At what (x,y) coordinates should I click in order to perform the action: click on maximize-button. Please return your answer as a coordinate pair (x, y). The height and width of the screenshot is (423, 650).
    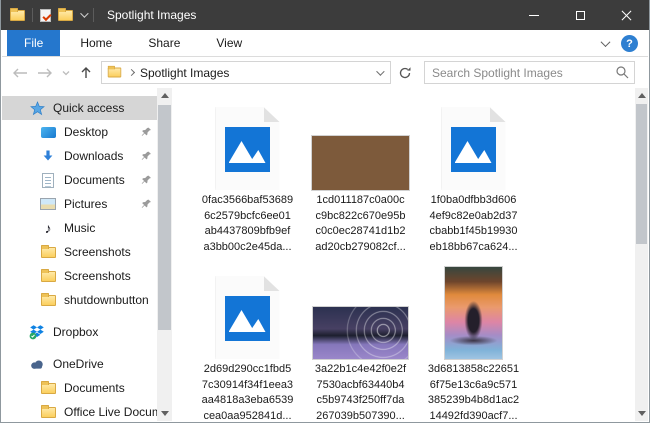
    Looking at the image, I should click on (580, 15).